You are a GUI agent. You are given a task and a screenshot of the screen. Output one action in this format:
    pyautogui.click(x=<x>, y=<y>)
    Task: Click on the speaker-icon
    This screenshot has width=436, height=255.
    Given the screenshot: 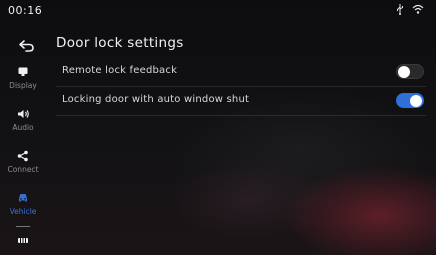 What is the action you would take?
    pyautogui.click(x=23, y=114)
    